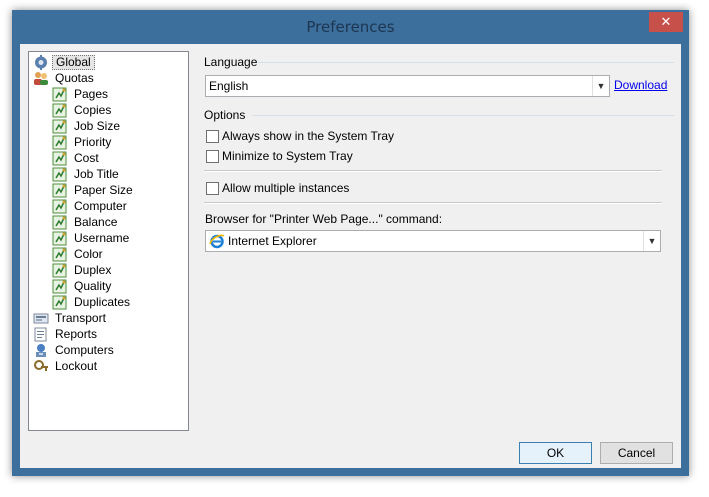  What do you see at coordinates (41, 366) in the screenshot?
I see `lockout-icon` at bounding box center [41, 366].